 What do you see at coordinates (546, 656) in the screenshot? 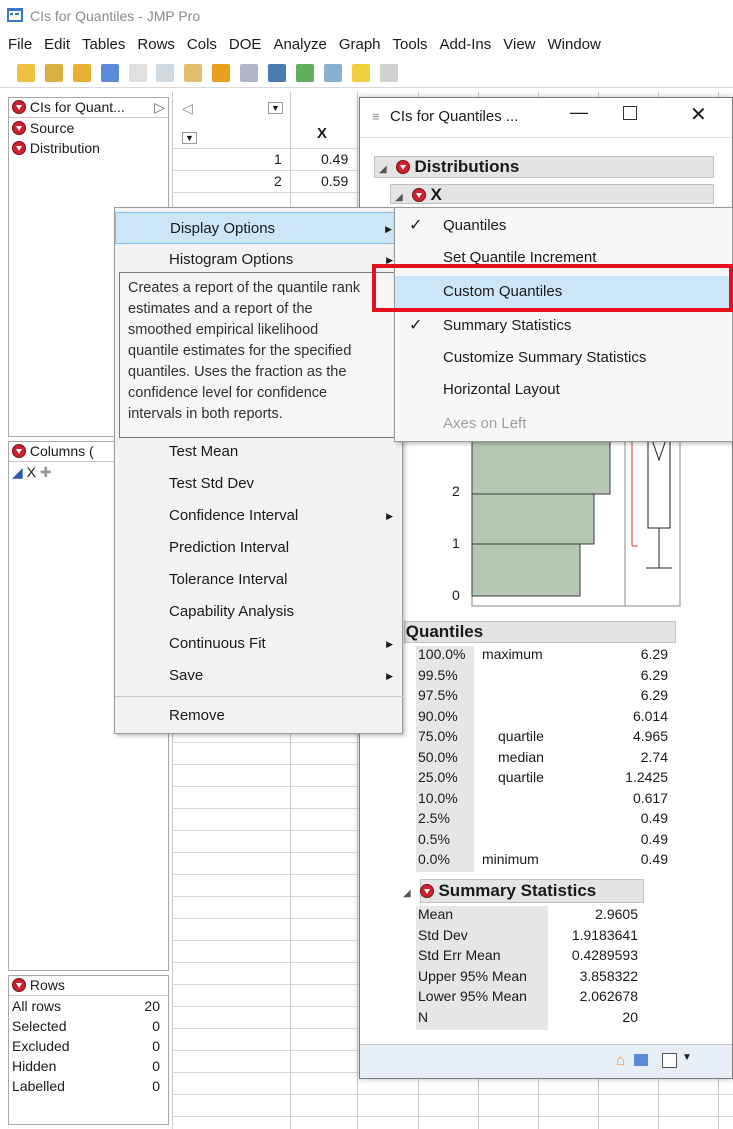
I see `quantile-row: 100.0% maximum 6.29` at bounding box center [546, 656].